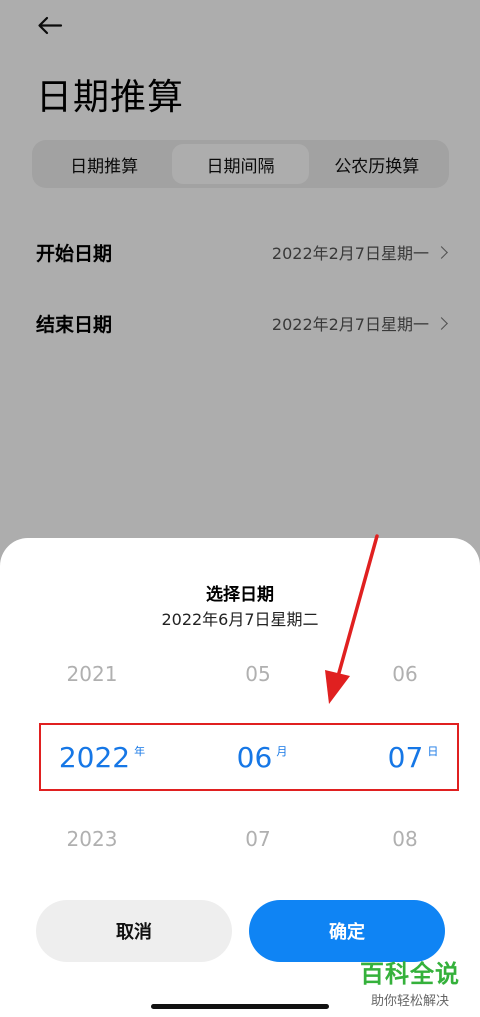 This screenshot has height=1017, width=480. What do you see at coordinates (347, 931) in the screenshot?
I see `confirm-button: 确定` at bounding box center [347, 931].